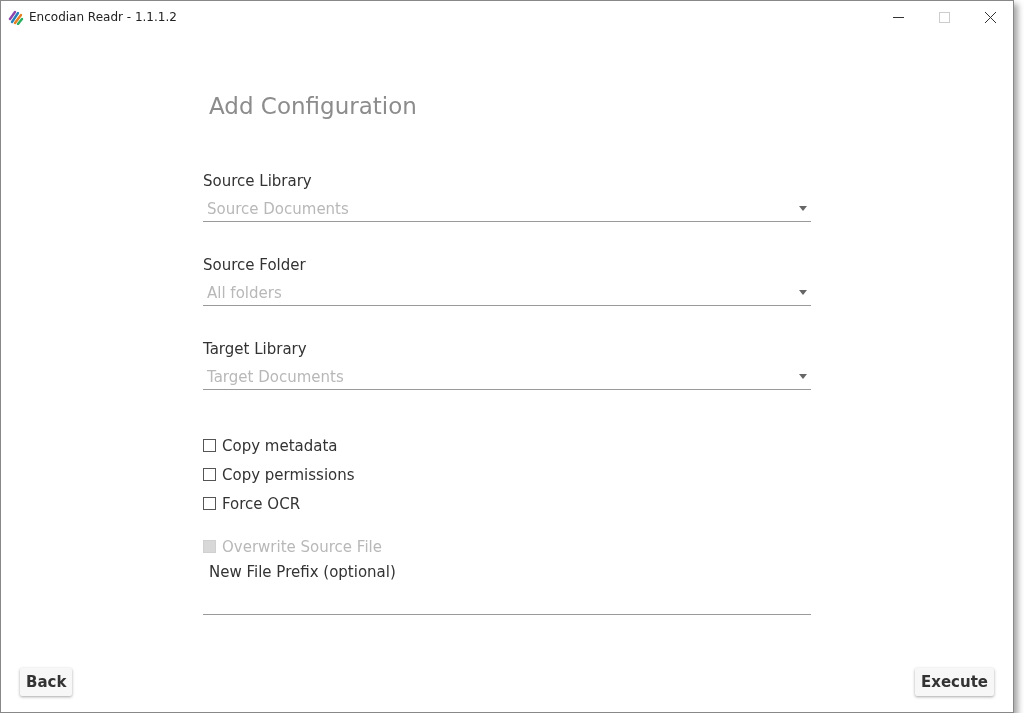 The height and width of the screenshot is (722, 1024). I want to click on checkbox-label: Copy metadata, so click(280, 445).